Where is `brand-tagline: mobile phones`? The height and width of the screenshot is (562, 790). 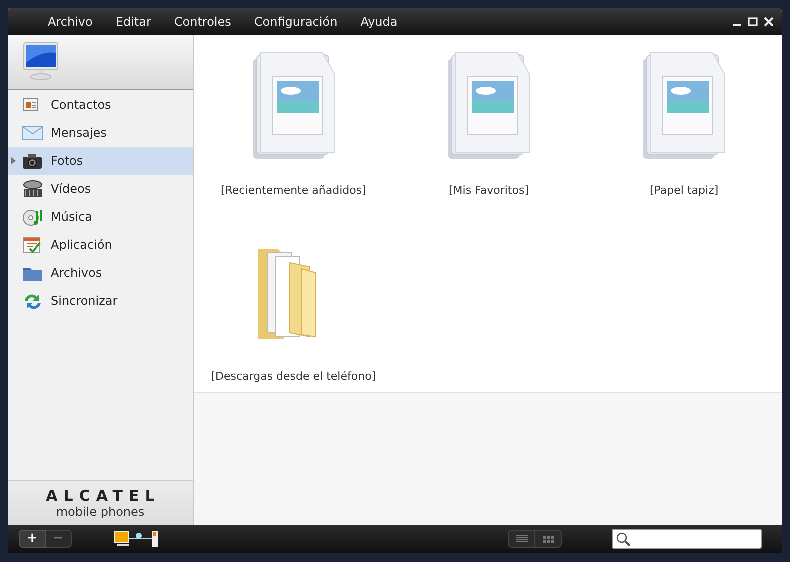 brand-tagline: mobile phones is located at coordinates (100, 511).